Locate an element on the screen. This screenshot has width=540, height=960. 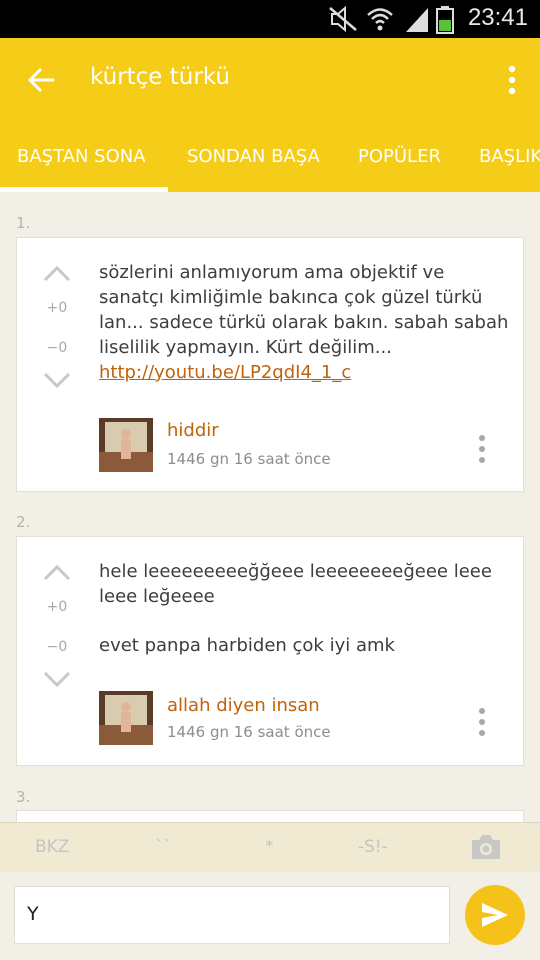
format-bar: BKZ `` * -S!- is located at coordinates (270, 847).